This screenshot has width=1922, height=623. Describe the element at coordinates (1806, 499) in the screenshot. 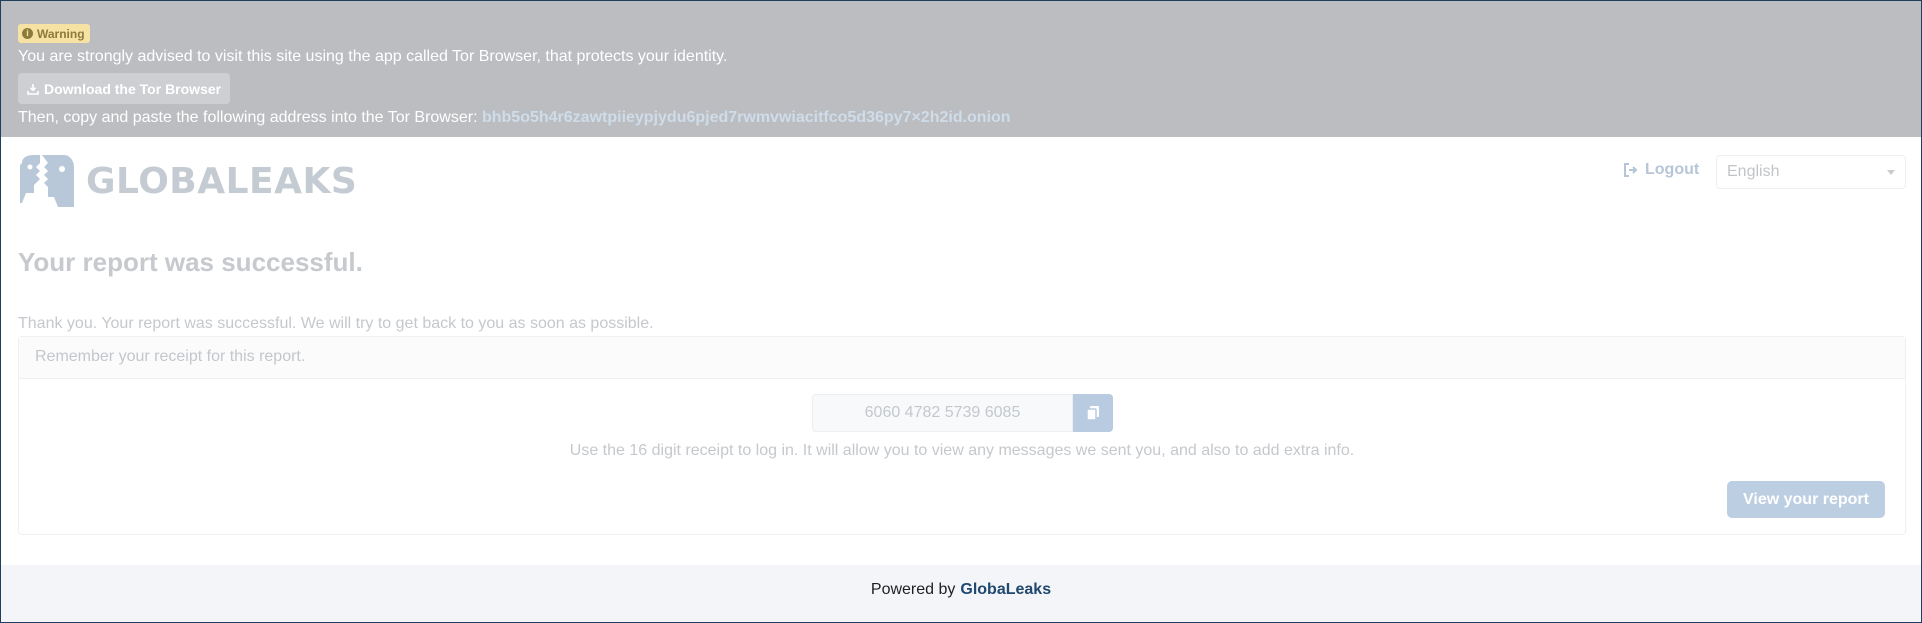

I see `view-report-button: View your report` at that location.